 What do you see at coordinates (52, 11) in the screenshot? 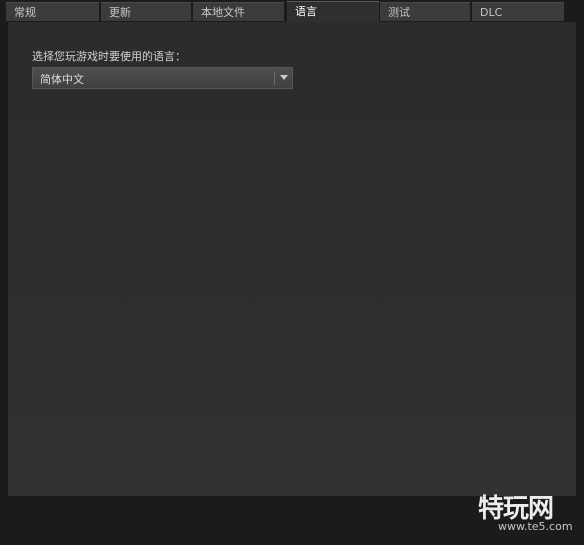
I see `tab-general: 常规` at bounding box center [52, 11].